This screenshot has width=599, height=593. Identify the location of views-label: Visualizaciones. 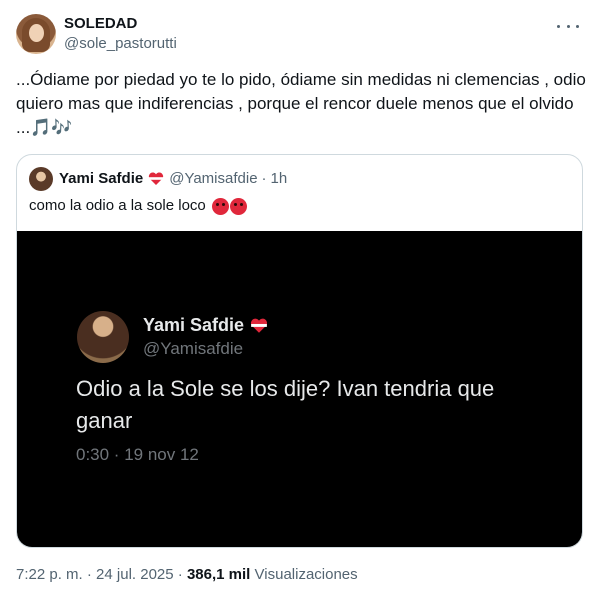
(306, 574).